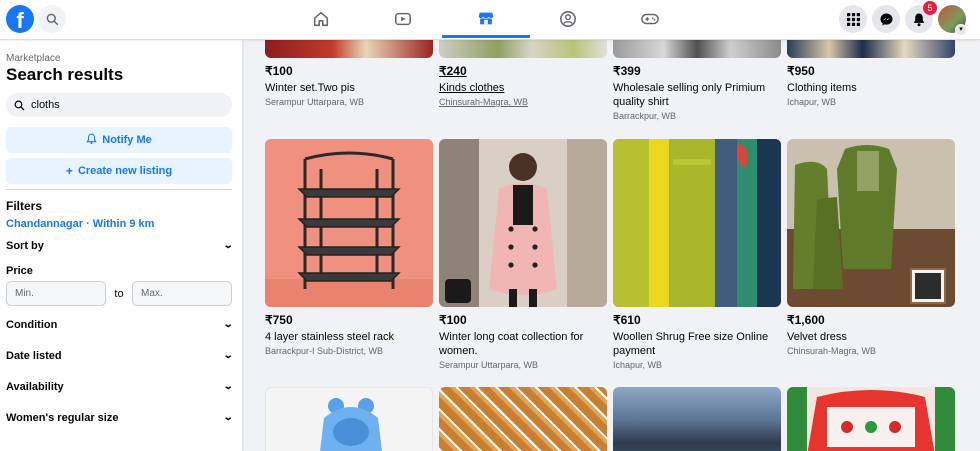 Image resolution: width=980 pixels, height=451 pixels. Describe the element at coordinates (817, 337) in the screenshot. I see `listing-title: Velvet dress` at that location.